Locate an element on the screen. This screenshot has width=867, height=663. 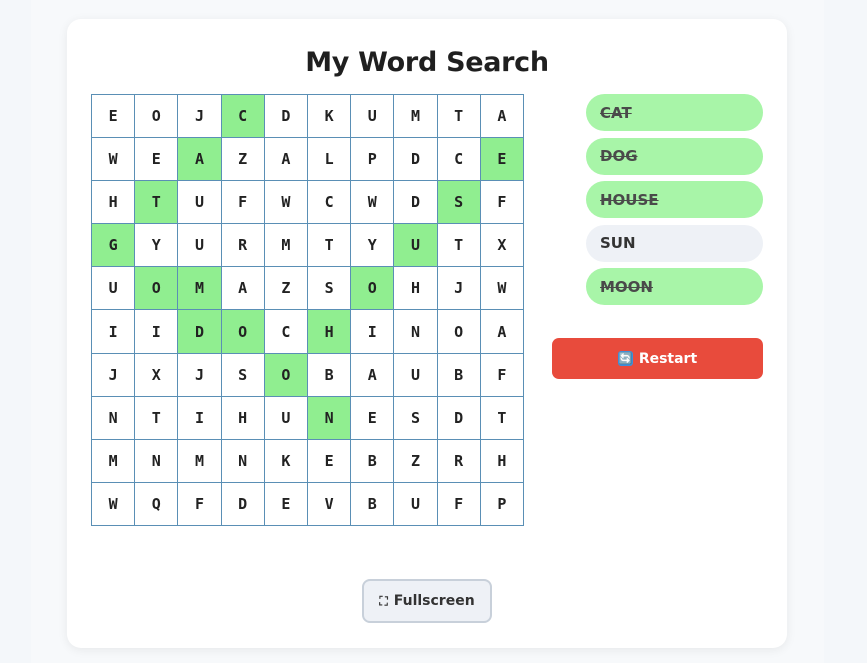
grid-cell: Q is located at coordinates (157, 504).